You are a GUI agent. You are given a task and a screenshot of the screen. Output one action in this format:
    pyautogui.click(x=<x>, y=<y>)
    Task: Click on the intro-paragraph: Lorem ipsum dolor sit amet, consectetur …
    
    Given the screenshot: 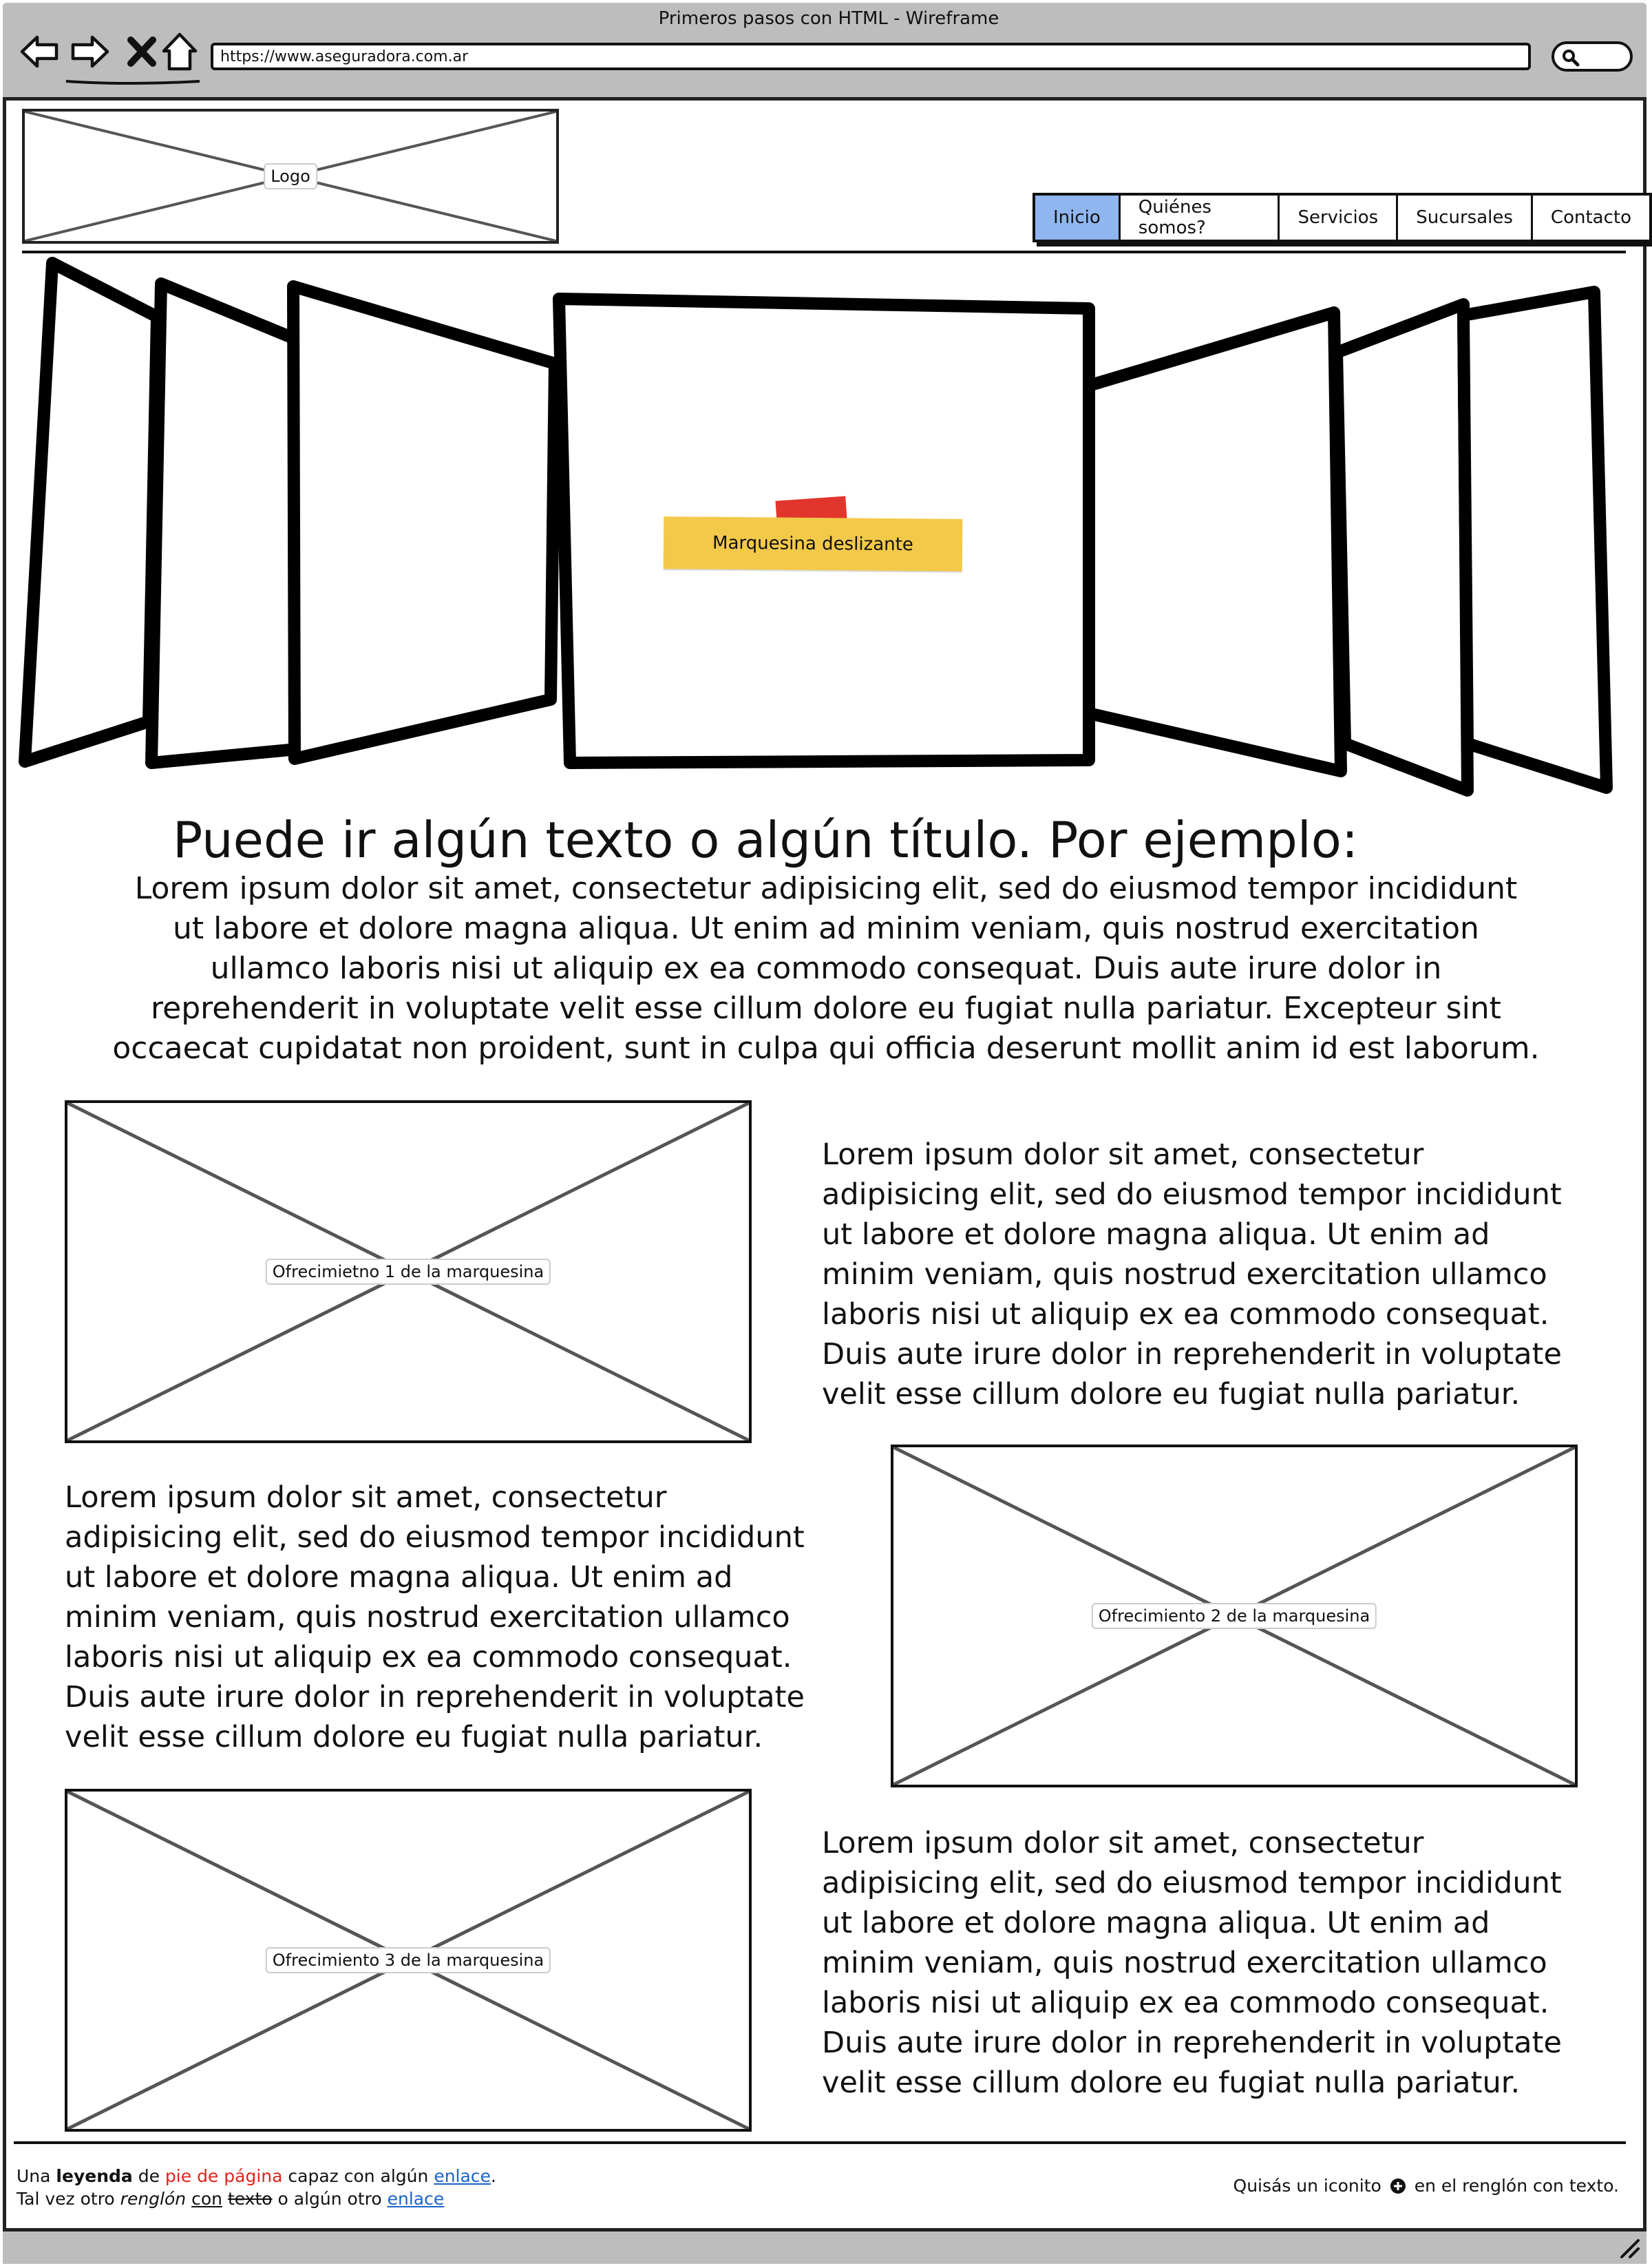 What is the action you would take?
    pyautogui.click(x=826, y=969)
    